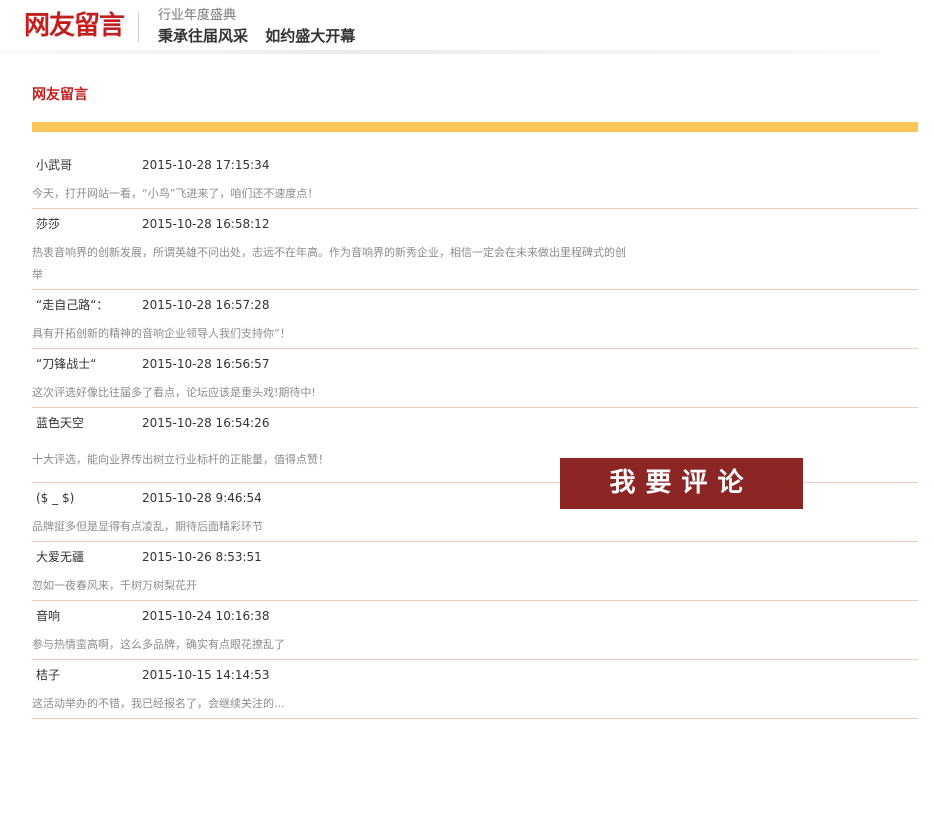  Describe the element at coordinates (206, 364) in the screenshot. I see `comment-time: 2015-10-28 16:56:57` at that location.